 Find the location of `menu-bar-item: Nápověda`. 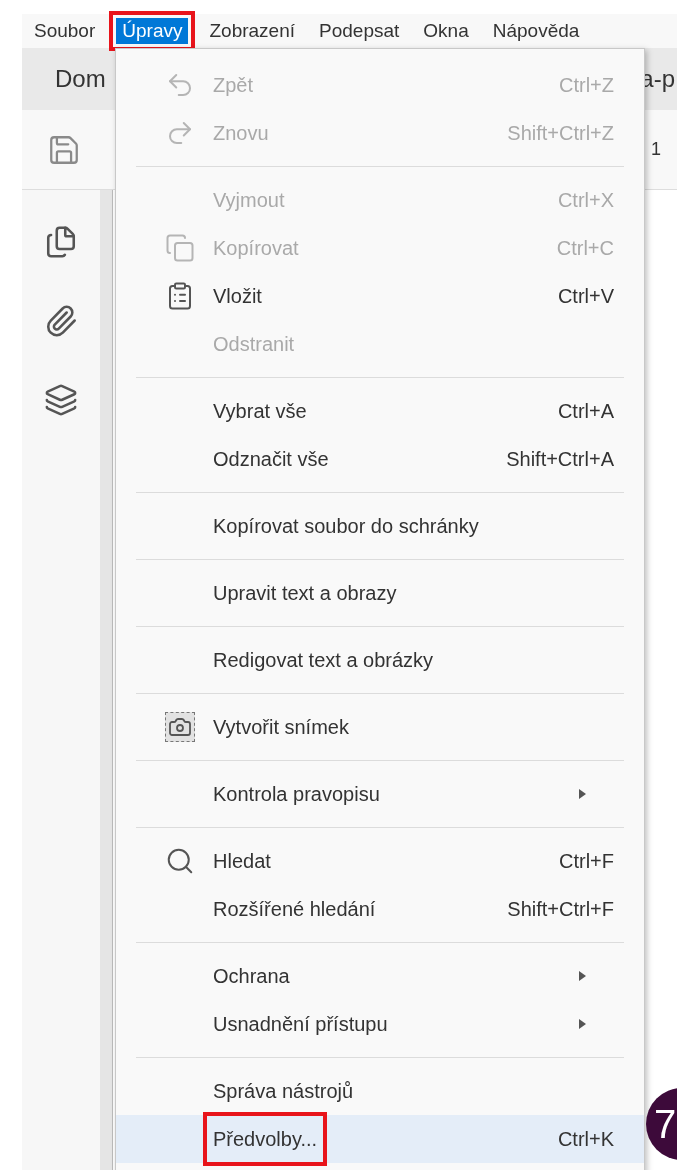

menu-bar-item: Nápověda is located at coordinates (536, 31).